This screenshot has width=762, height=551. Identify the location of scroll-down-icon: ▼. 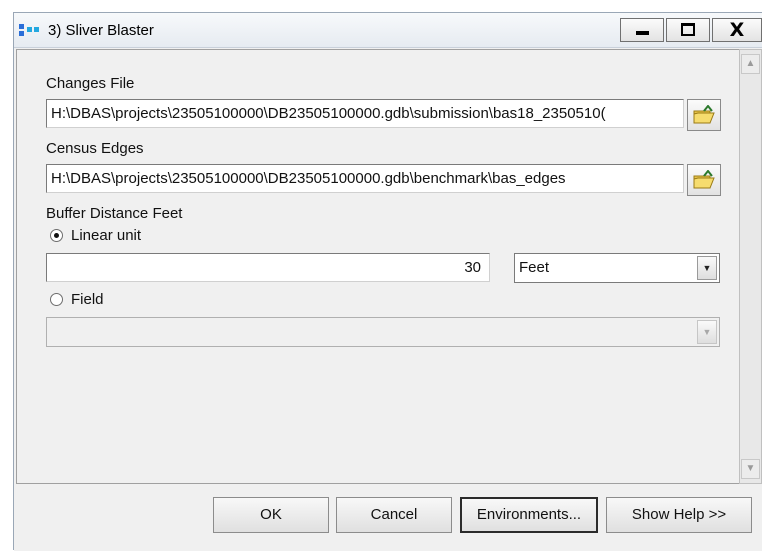
(750, 469).